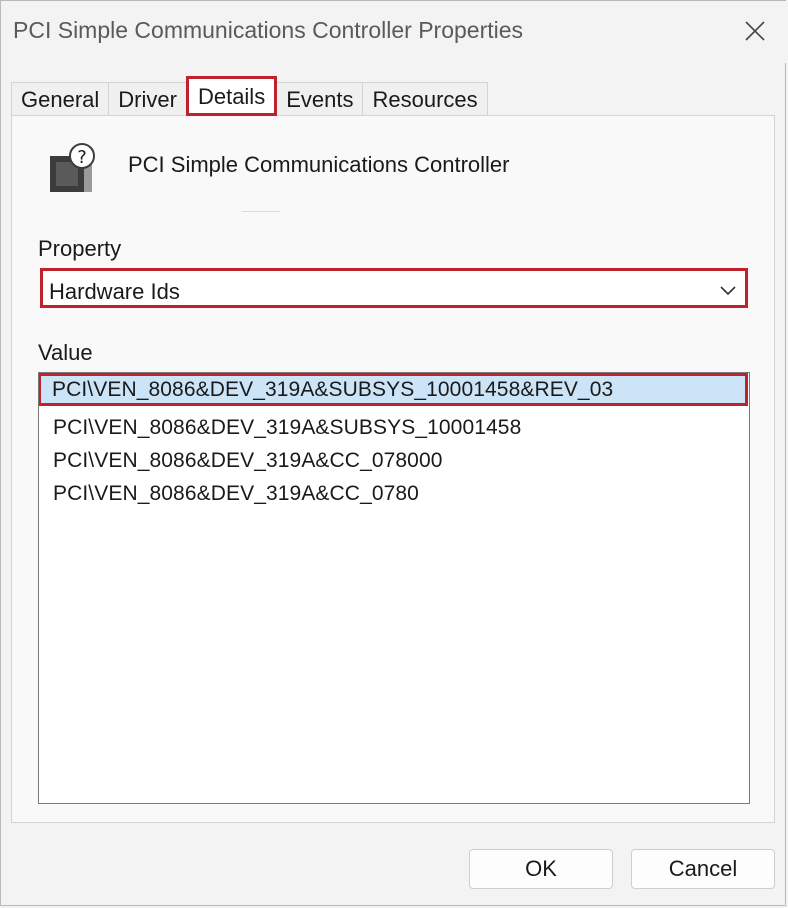 This screenshot has height=908, width=788. I want to click on close-icon, so click(755, 31).